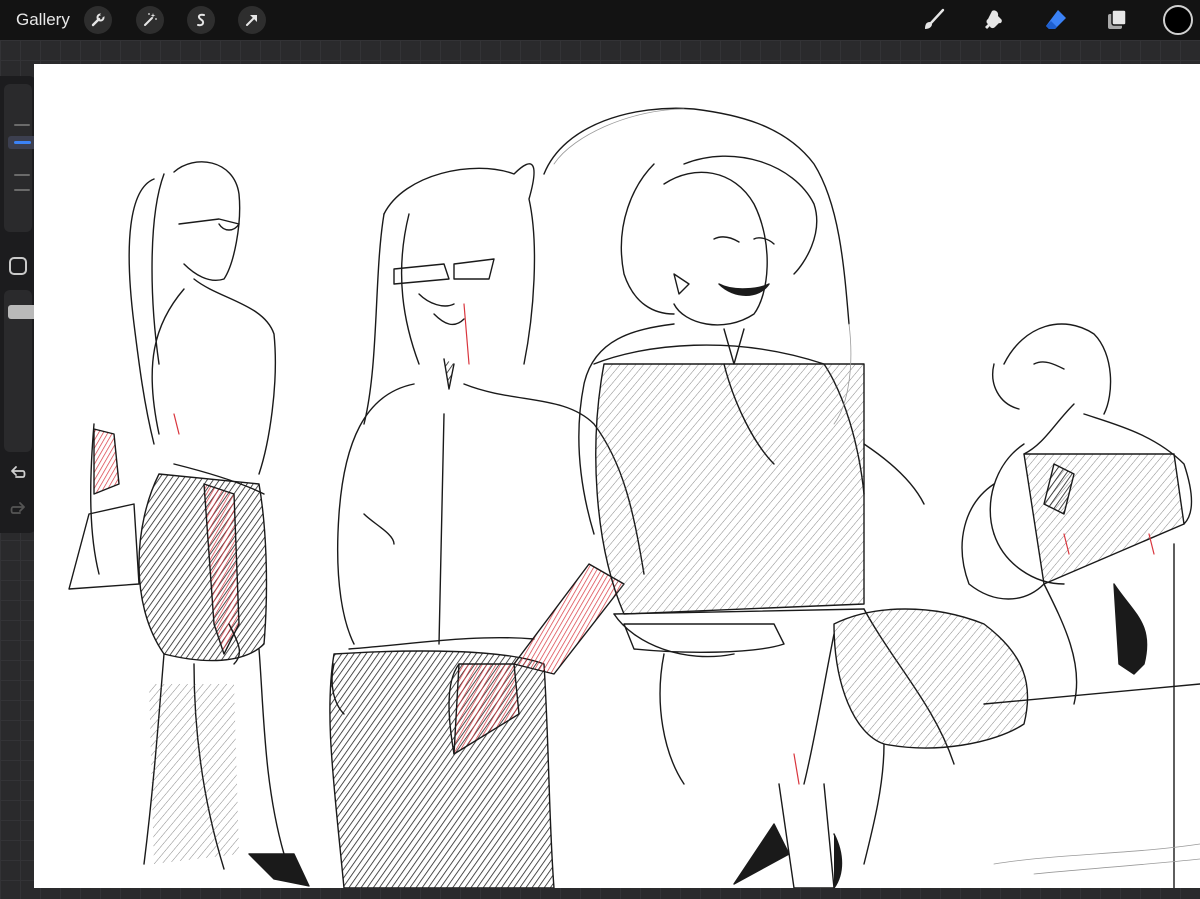 Image resolution: width=1200 pixels, height=899 pixels. I want to click on actions-button, so click(98, 20).